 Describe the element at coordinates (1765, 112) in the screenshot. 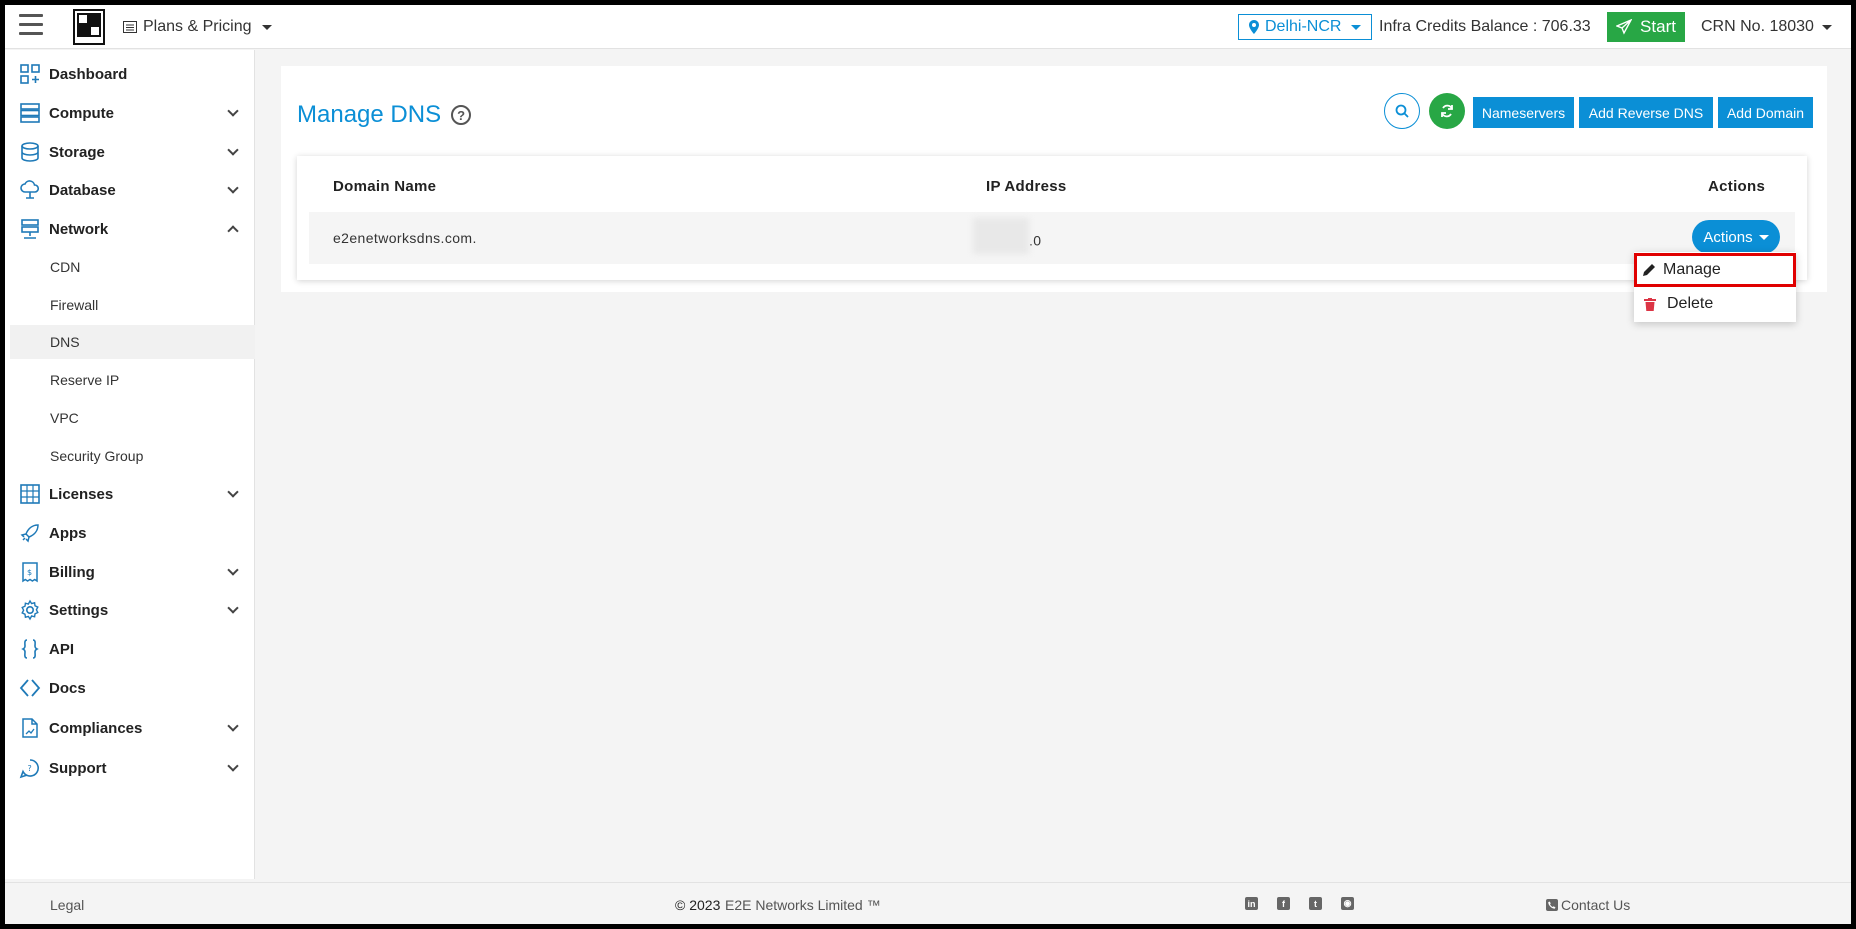

I see `add-domain-button: Add Domain` at that location.